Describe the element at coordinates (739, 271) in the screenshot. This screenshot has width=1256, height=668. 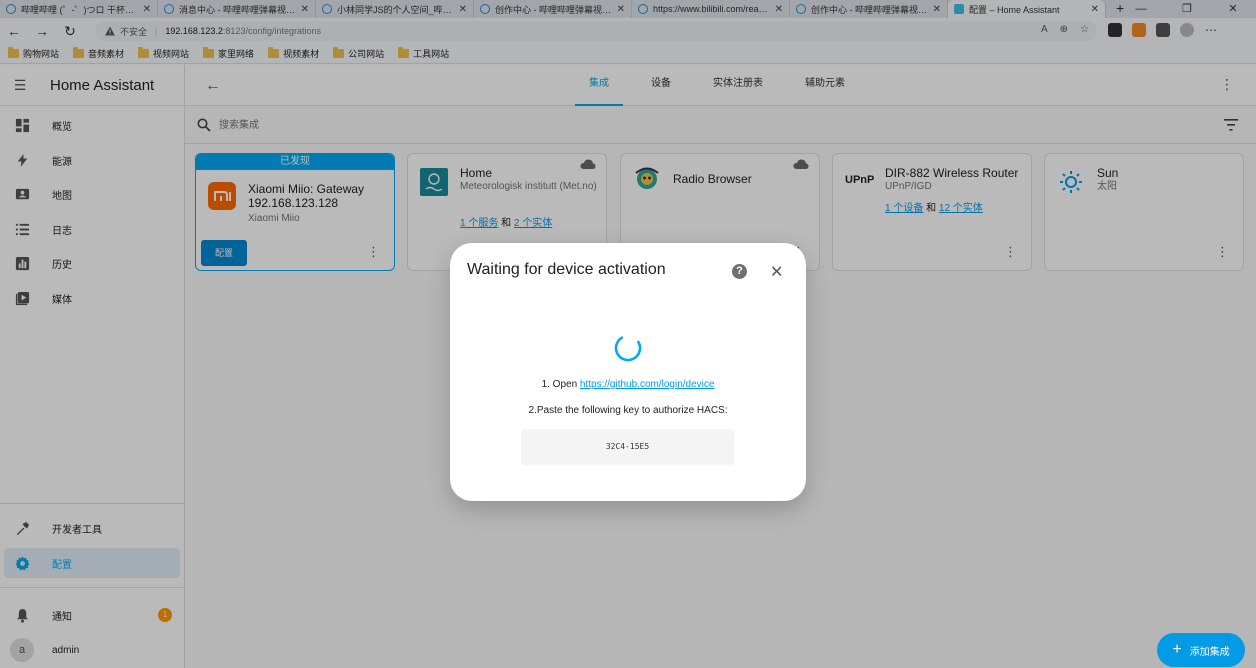
I see `help-icon: ?` at that location.